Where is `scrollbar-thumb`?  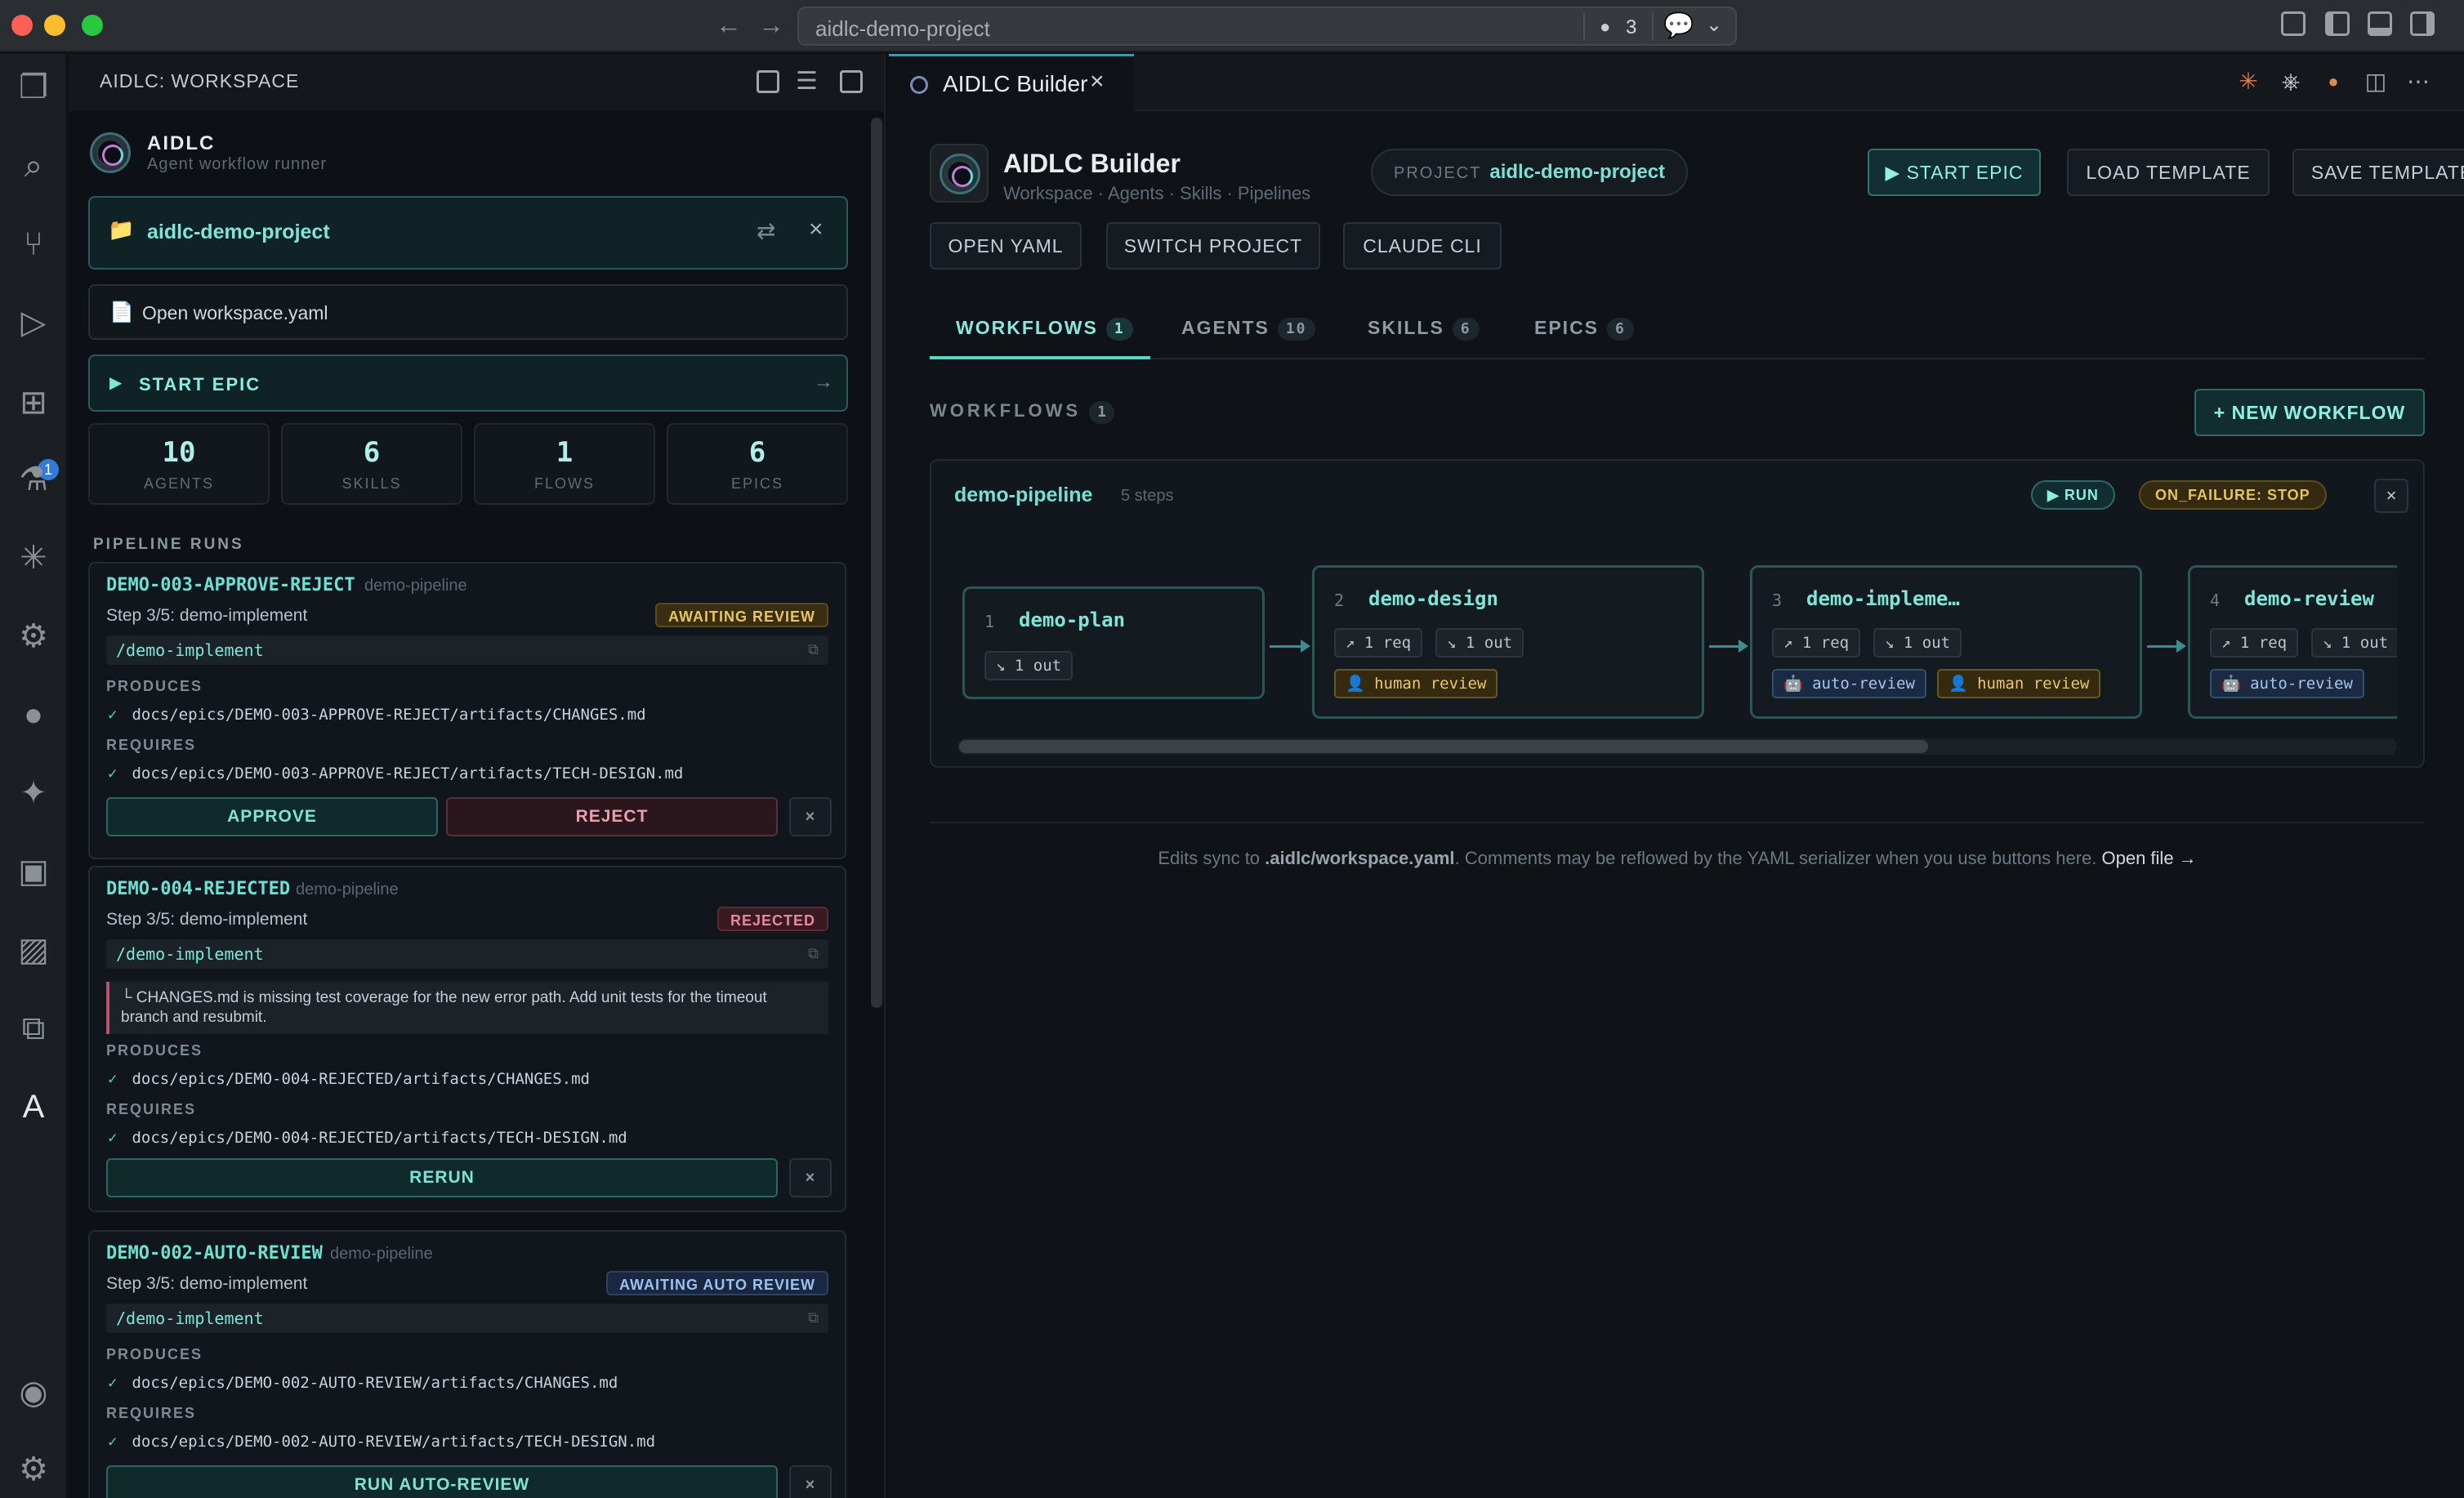
scrollbar-thumb is located at coordinates (1443, 746).